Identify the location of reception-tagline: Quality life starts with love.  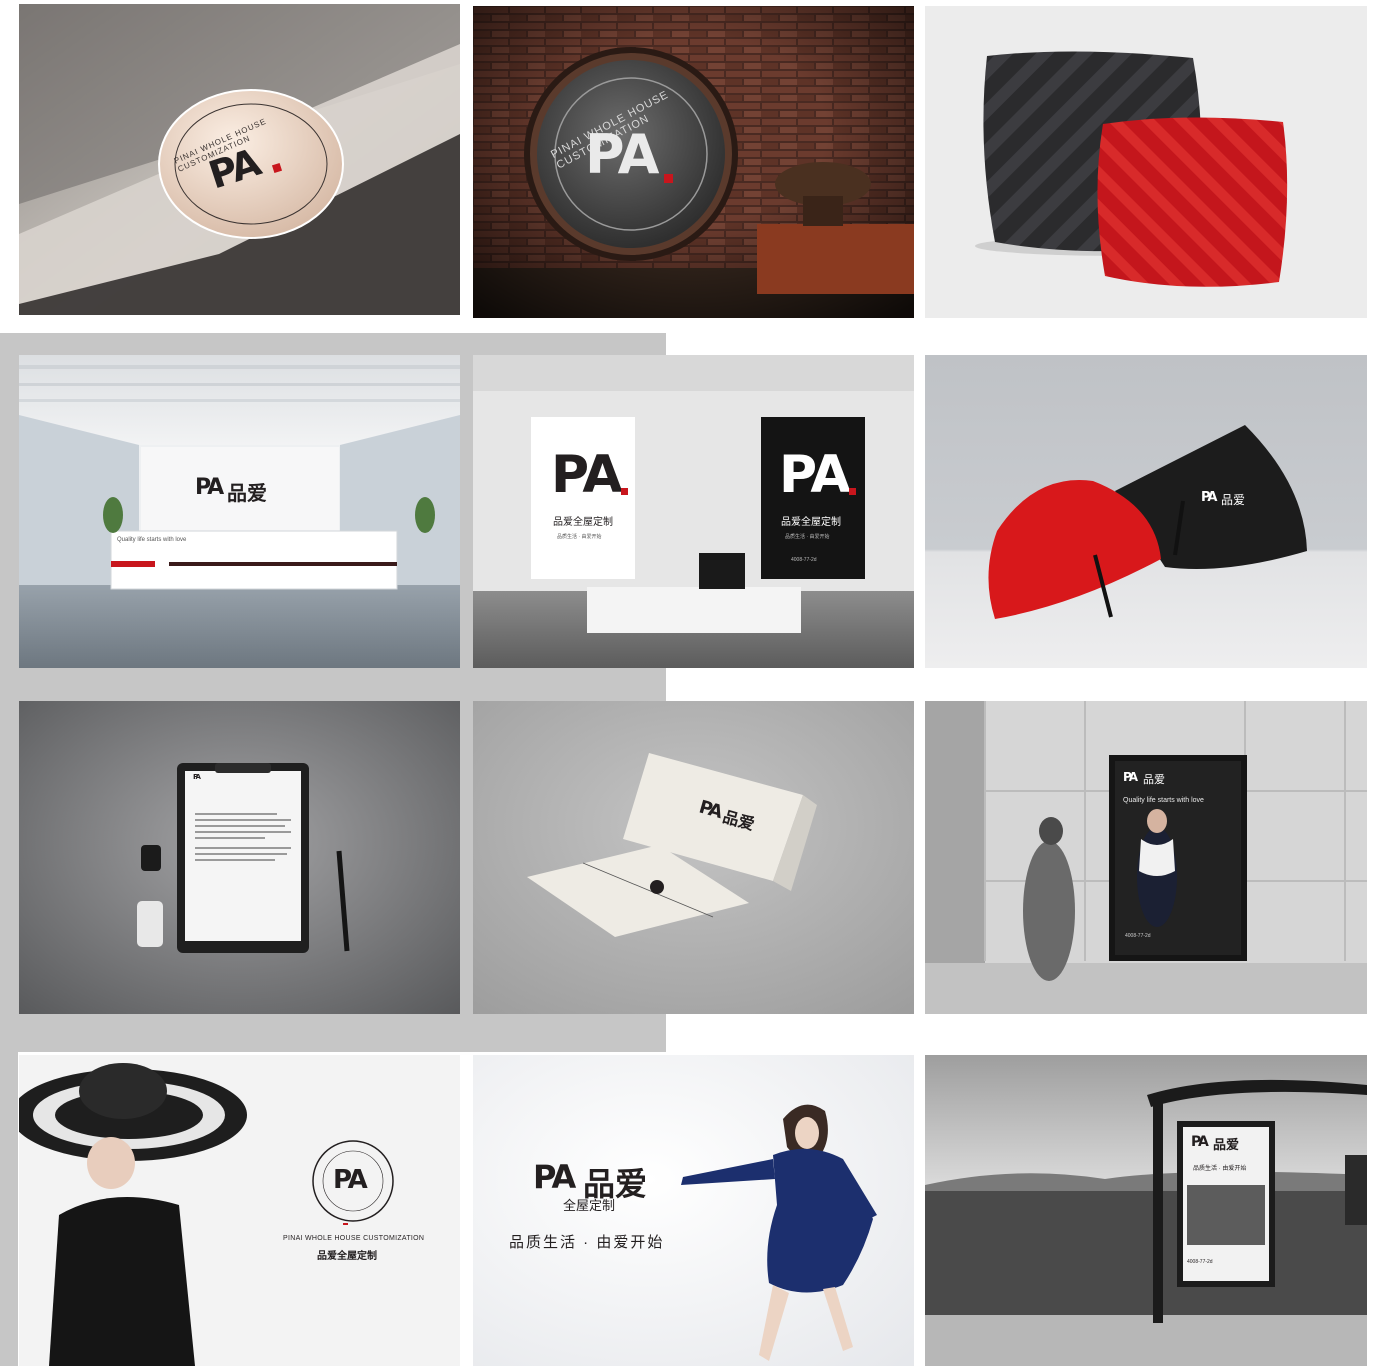
(152, 540).